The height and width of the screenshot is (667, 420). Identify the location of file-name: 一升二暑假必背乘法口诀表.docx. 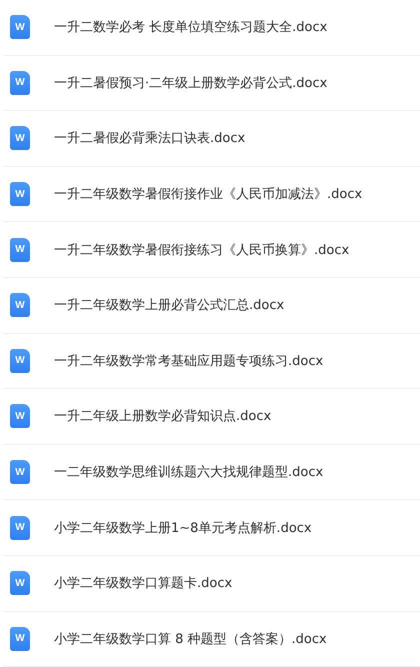
(150, 138).